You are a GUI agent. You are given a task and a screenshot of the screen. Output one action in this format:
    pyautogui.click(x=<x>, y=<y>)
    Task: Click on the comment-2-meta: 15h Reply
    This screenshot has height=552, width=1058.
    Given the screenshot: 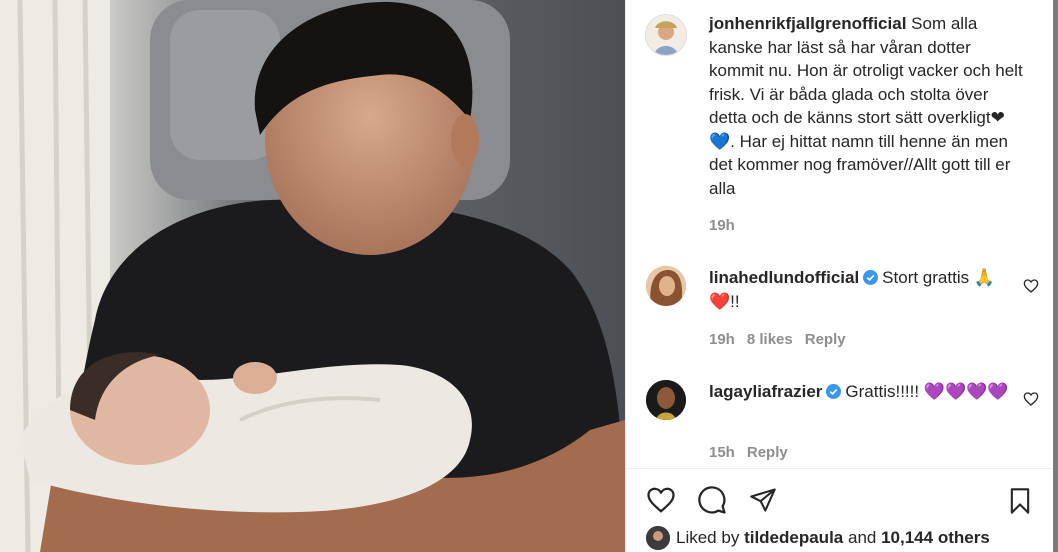 What is the action you would take?
    pyautogui.click(x=754, y=452)
    